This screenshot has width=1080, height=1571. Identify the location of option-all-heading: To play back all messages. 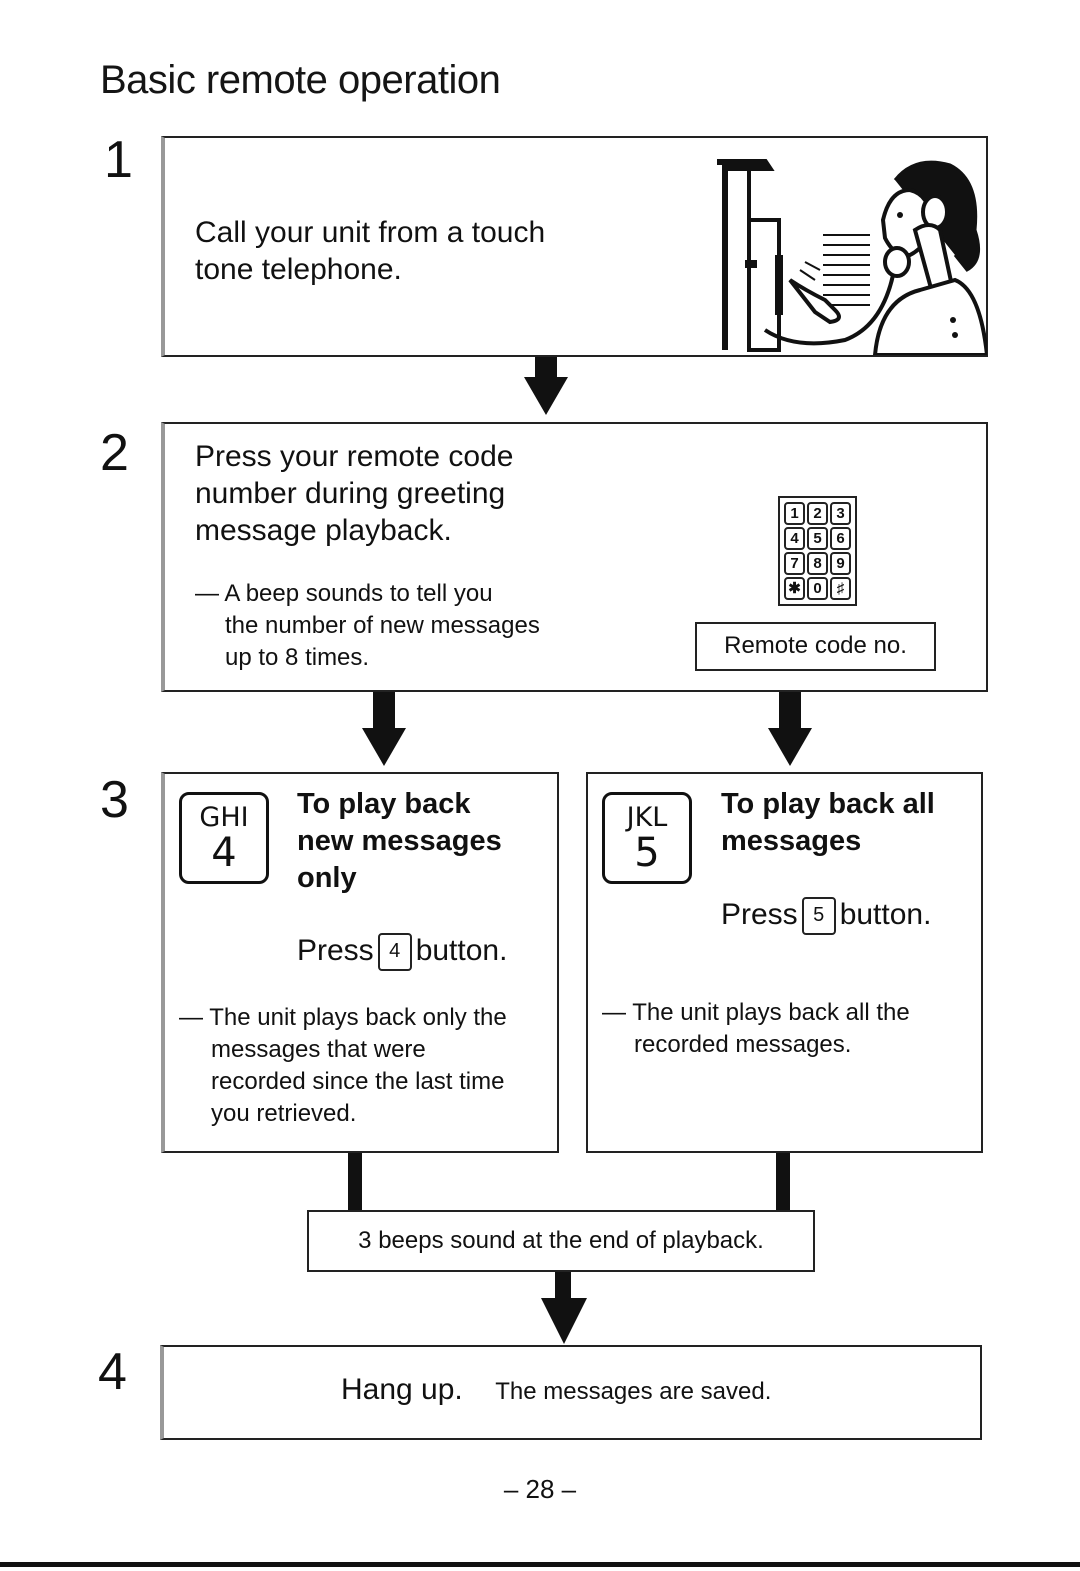
(828, 822).